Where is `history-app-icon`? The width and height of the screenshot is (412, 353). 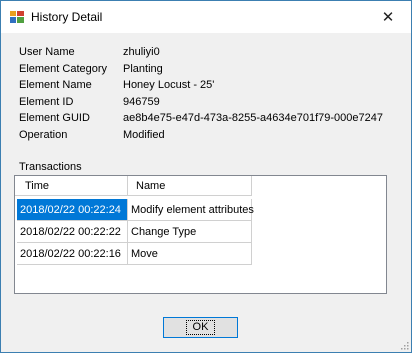
history-app-icon is located at coordinates (17, 17).